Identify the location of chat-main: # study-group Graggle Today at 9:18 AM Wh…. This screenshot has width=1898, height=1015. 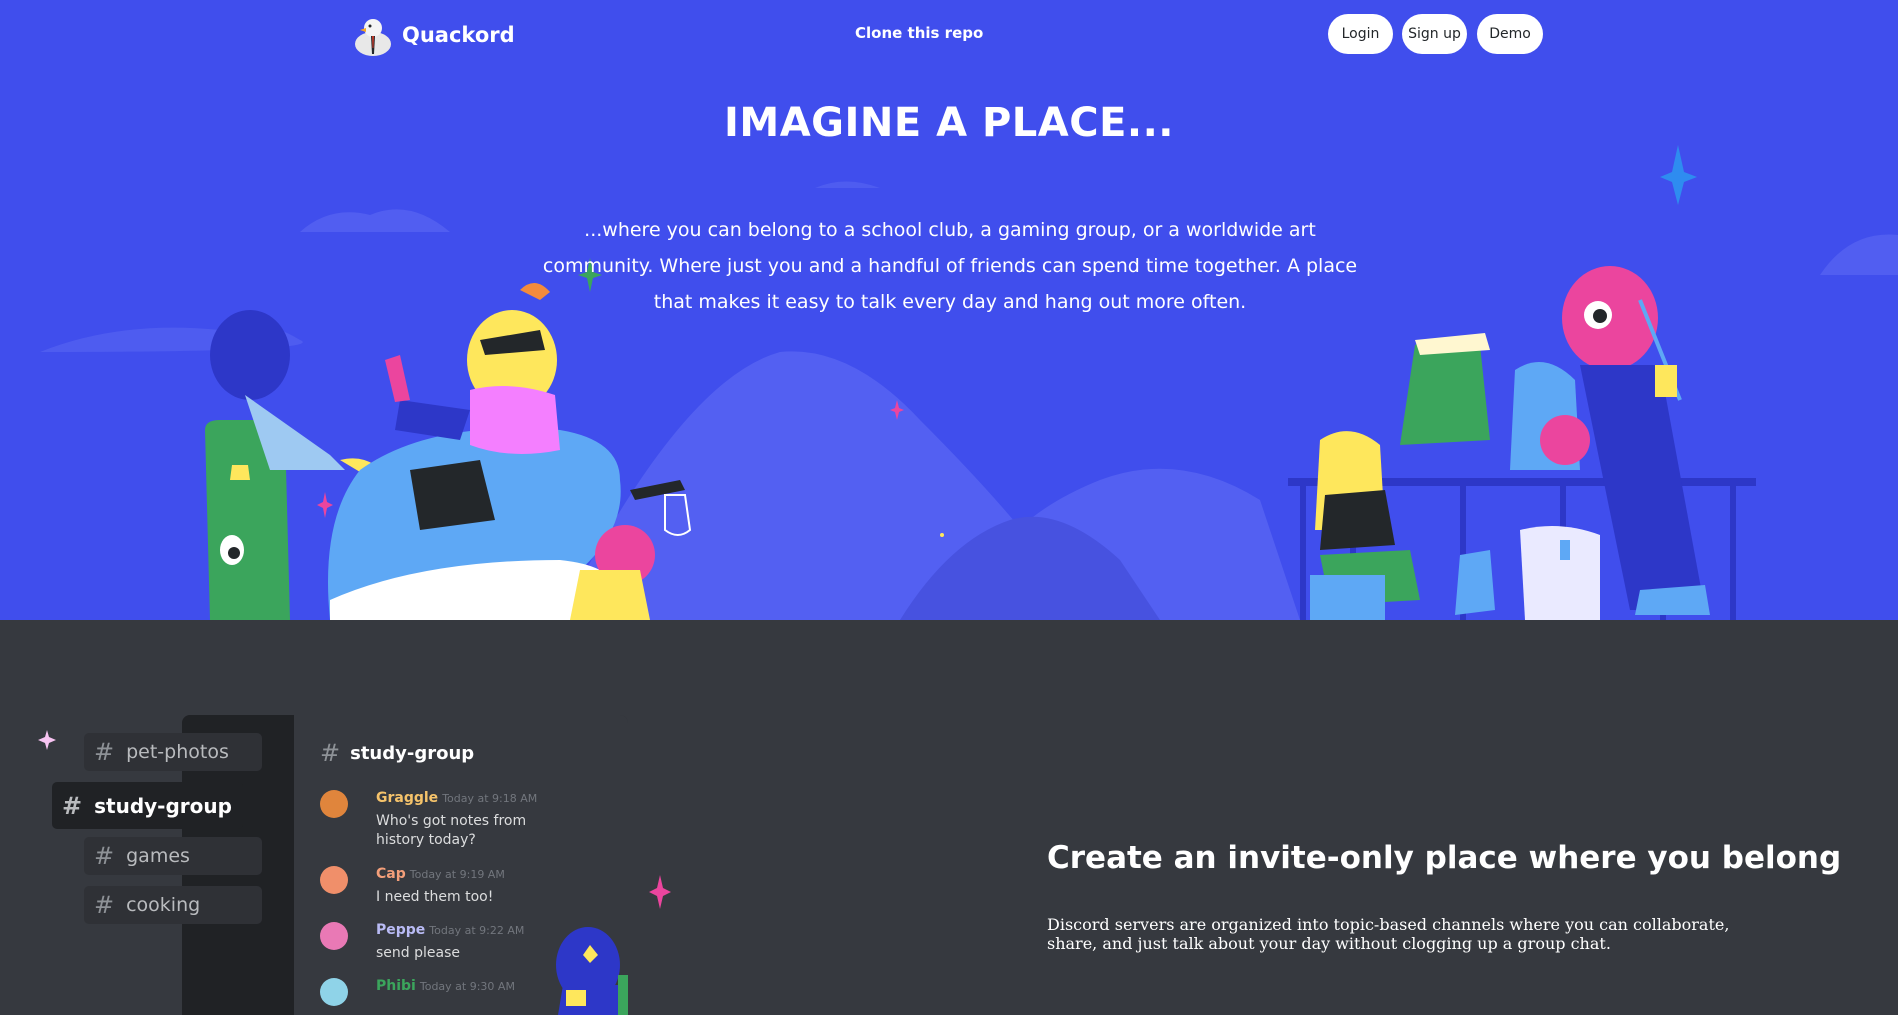
(461, 865).